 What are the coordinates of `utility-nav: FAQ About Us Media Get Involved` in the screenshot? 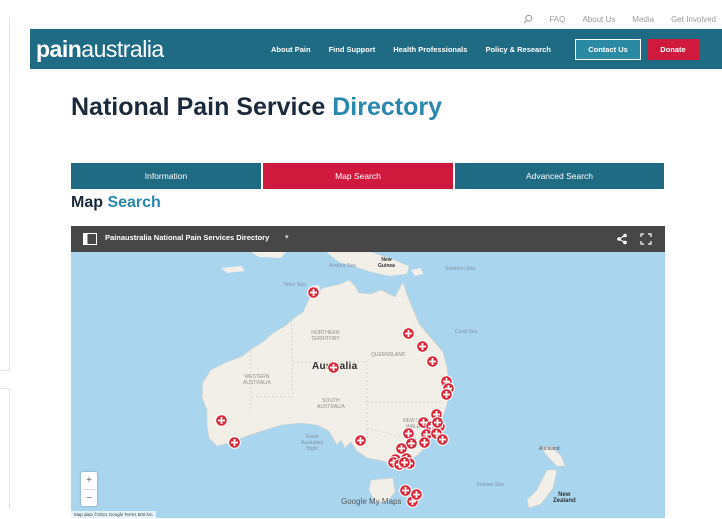 It's located at (620, 19).